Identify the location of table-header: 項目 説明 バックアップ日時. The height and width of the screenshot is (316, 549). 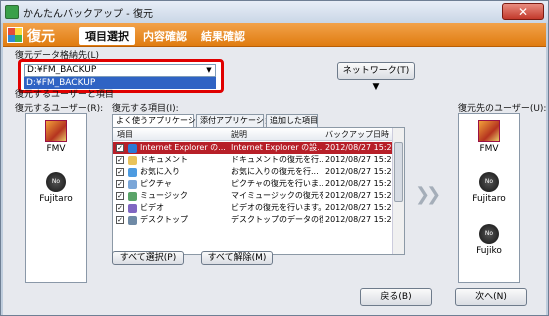
(252, 134).